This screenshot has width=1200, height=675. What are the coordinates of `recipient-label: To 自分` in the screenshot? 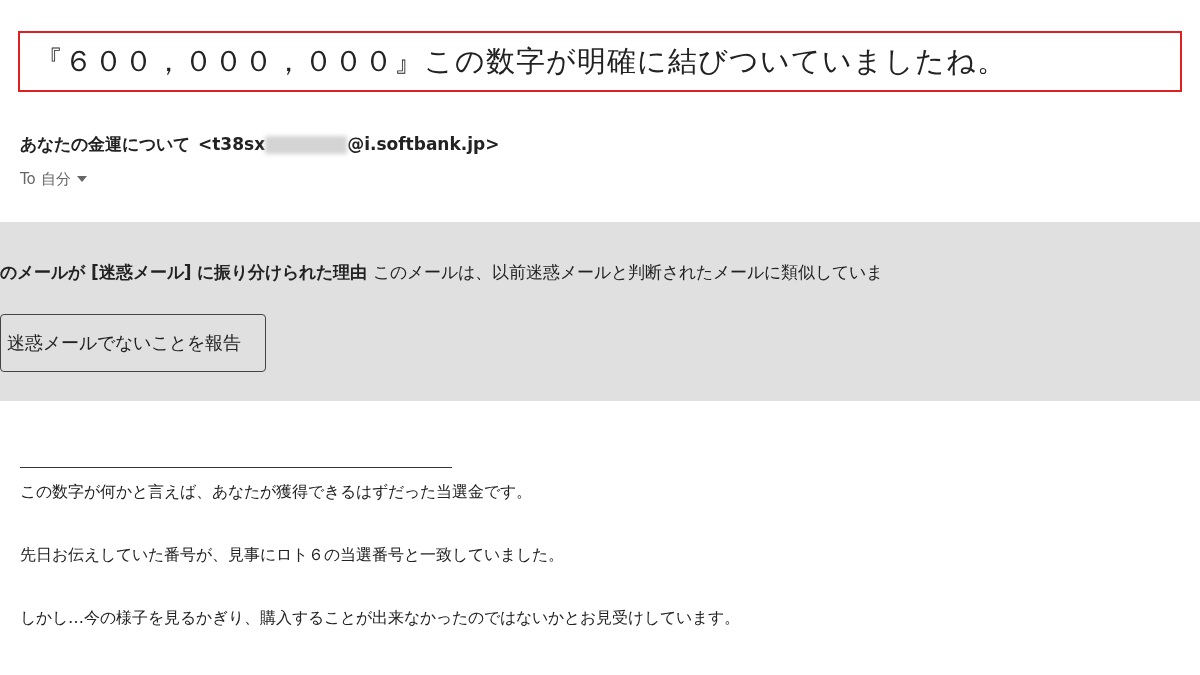 It's located at (45, 179).